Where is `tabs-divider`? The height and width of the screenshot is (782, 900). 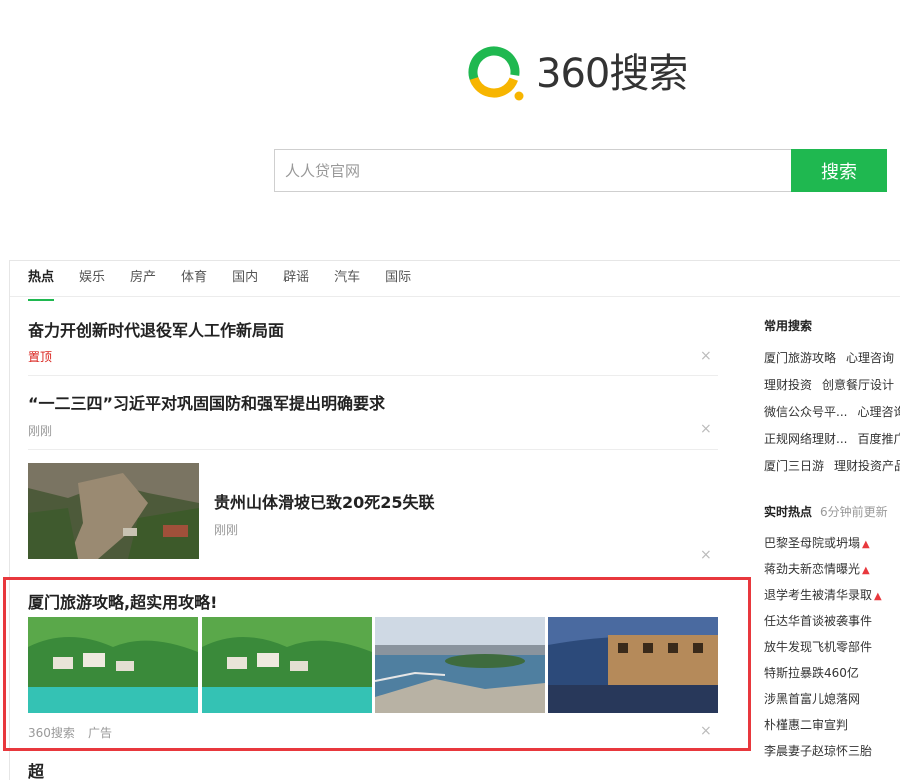 tabs-divider is located at coordinates (455, 296).